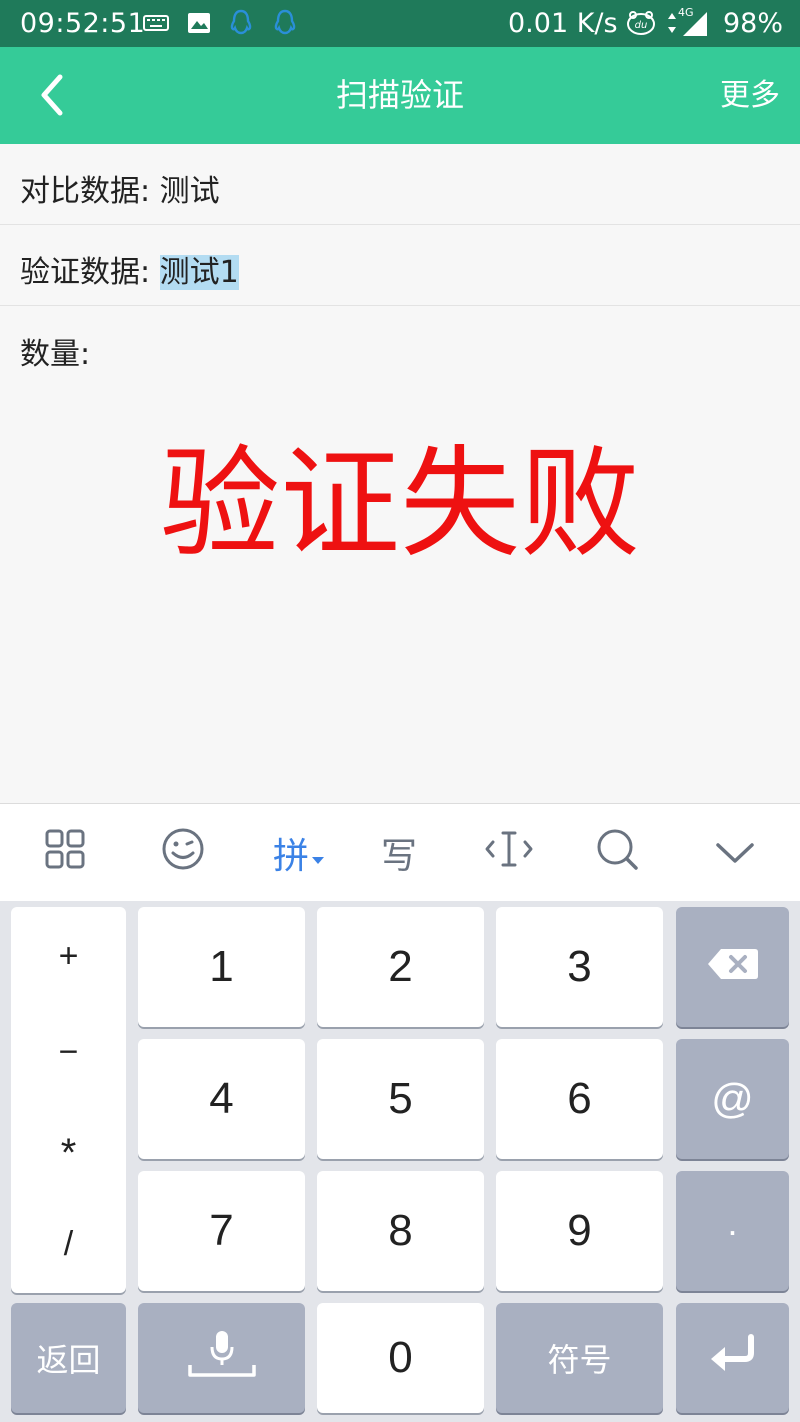 The width and height of the screenshot is (800, 1422). I want to click on compare-data-label: 对比数据:, so click(90, 191).